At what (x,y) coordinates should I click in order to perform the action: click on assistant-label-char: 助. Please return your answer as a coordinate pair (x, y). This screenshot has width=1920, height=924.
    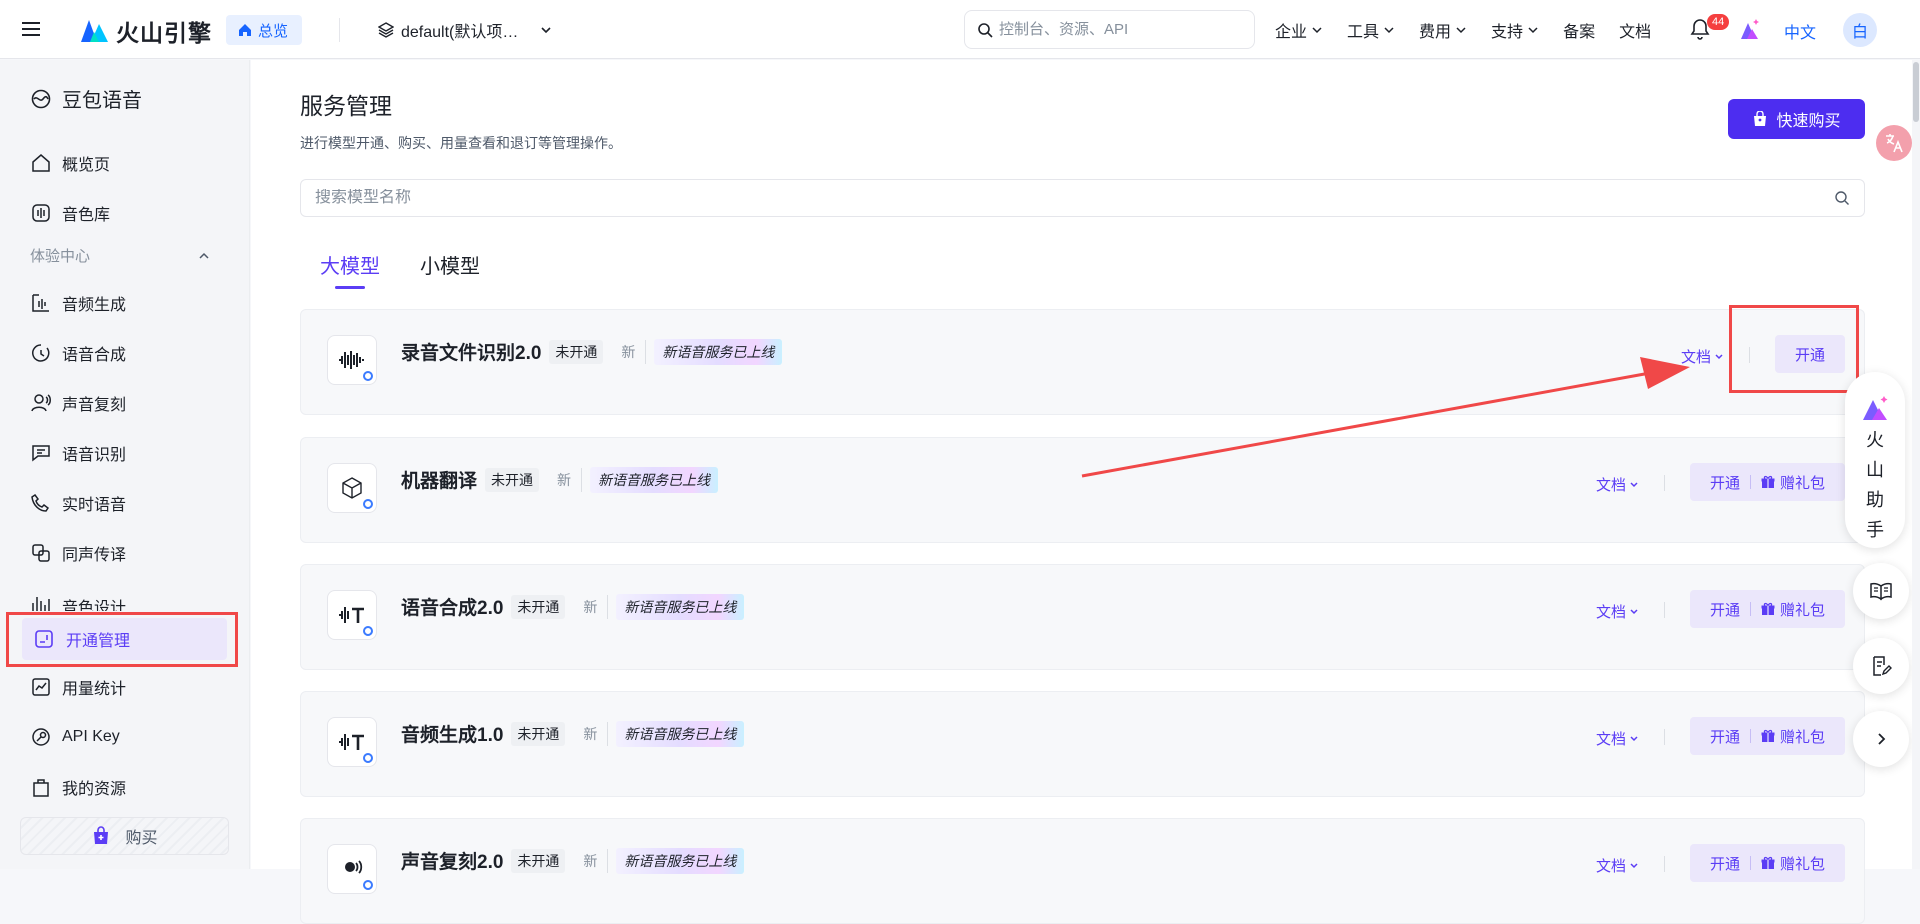
    Looking at the image, I should click on (1875, 500).